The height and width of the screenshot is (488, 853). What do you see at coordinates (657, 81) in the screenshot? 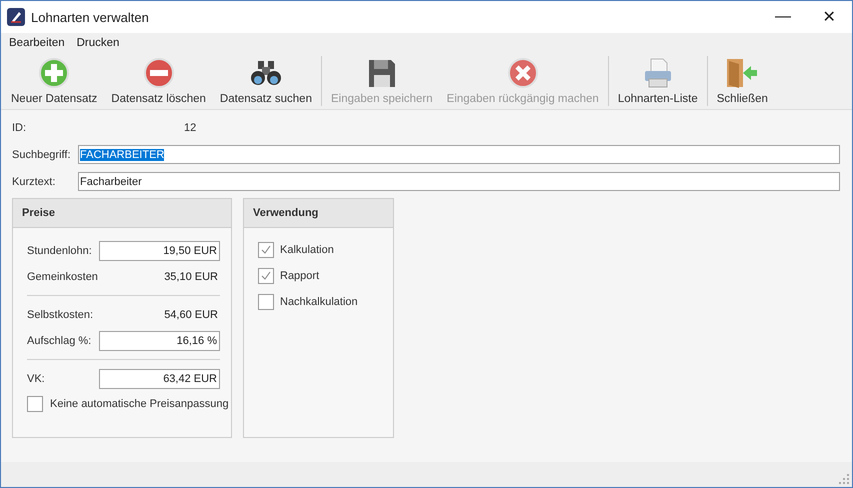
I see `toolbar-button: Lohnarten-Liste` at bounding box center [657, 81].